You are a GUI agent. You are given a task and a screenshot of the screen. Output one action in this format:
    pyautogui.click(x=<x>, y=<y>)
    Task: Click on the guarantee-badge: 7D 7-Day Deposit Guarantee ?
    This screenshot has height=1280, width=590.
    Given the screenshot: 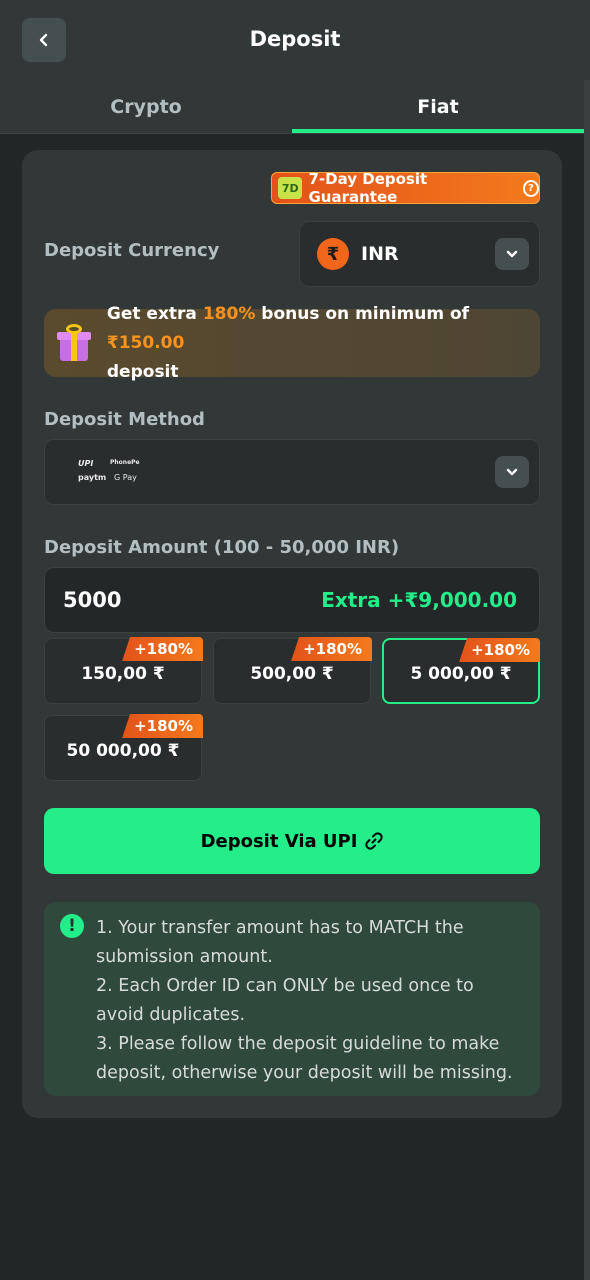 What is the action you would take?
    pyautogui.click(x=405, y=188)
    